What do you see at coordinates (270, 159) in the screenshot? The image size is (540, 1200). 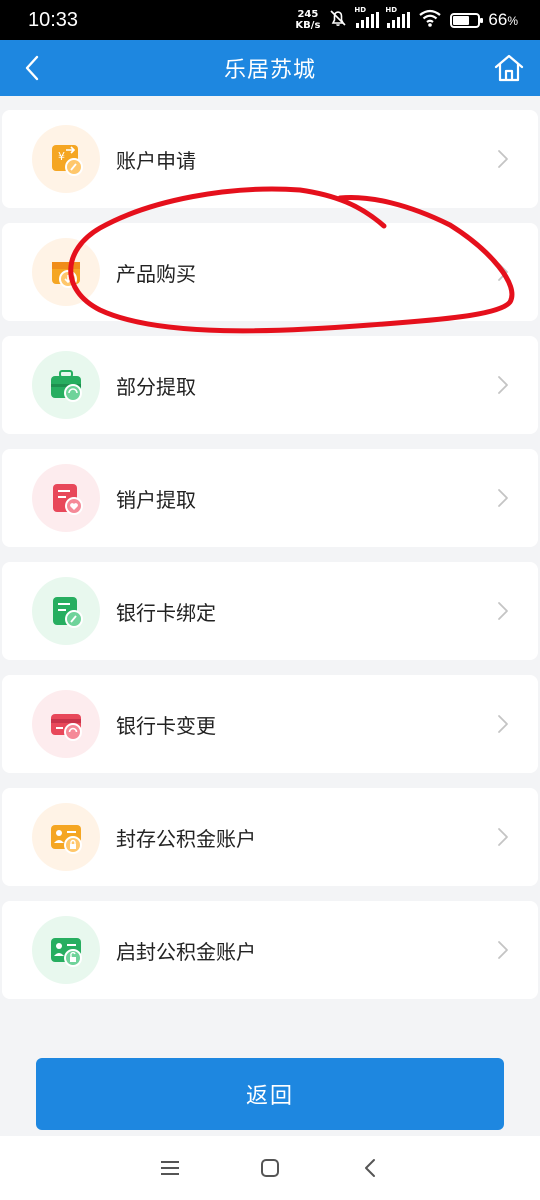 I see `menu-item-account-apply: ¥ 账户申请` at bounding box center [270, 159].